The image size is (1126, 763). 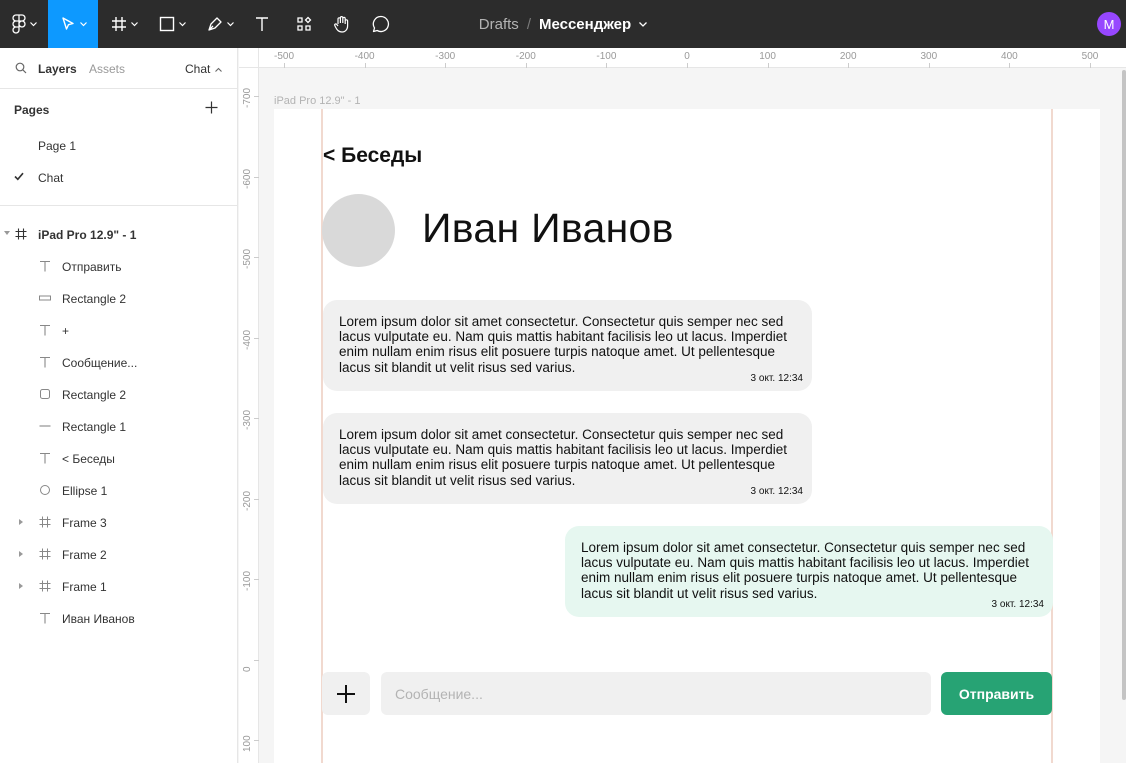 I want to click on hand-icon, so click(x=341, y=24).